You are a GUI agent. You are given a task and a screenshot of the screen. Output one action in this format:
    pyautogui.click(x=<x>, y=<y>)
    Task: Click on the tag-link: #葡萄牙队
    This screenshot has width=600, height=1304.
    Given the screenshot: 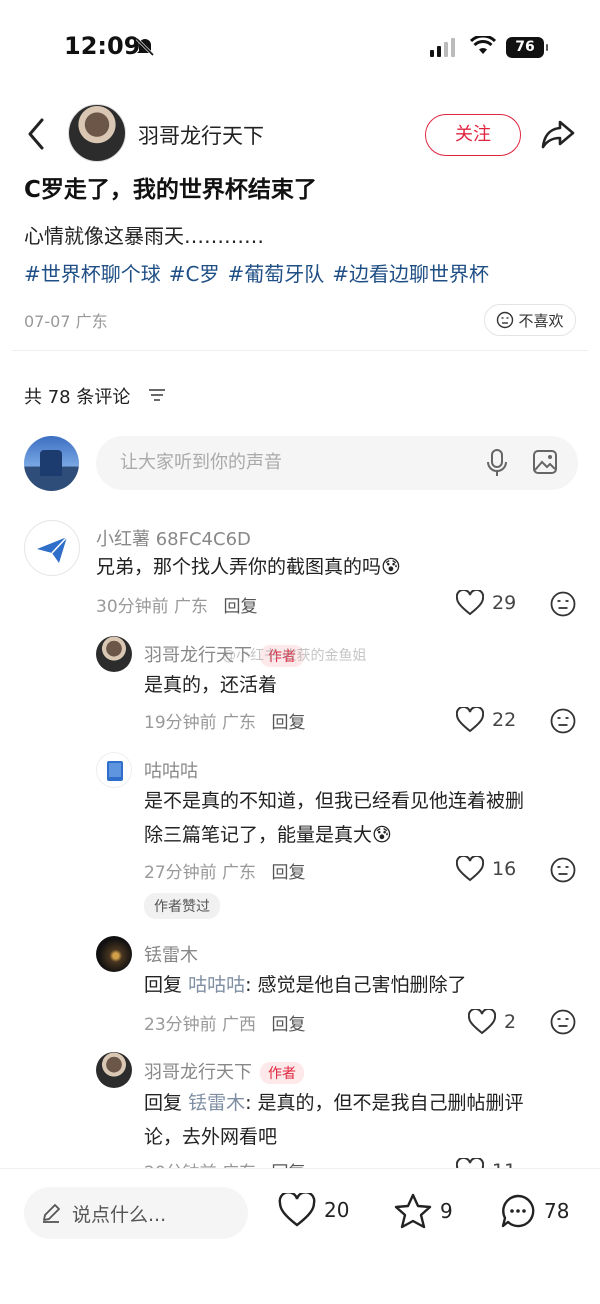 What is the action you would take?
    pyautogui.click(x=276, y=274)
    